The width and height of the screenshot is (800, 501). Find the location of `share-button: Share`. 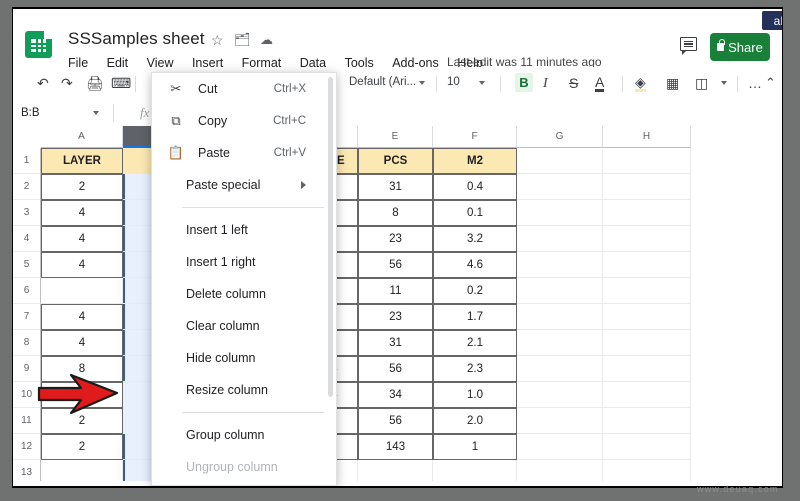

share-button: Share is located at coordinates (740, 47).